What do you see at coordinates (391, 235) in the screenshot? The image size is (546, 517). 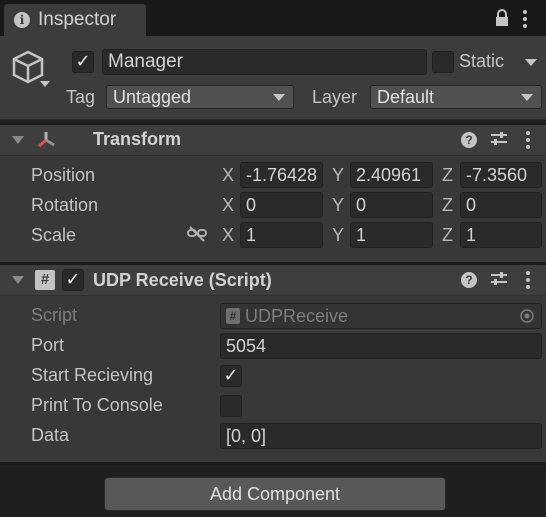 I see `scale-y-input: 1` at bounding box center [391, 235].